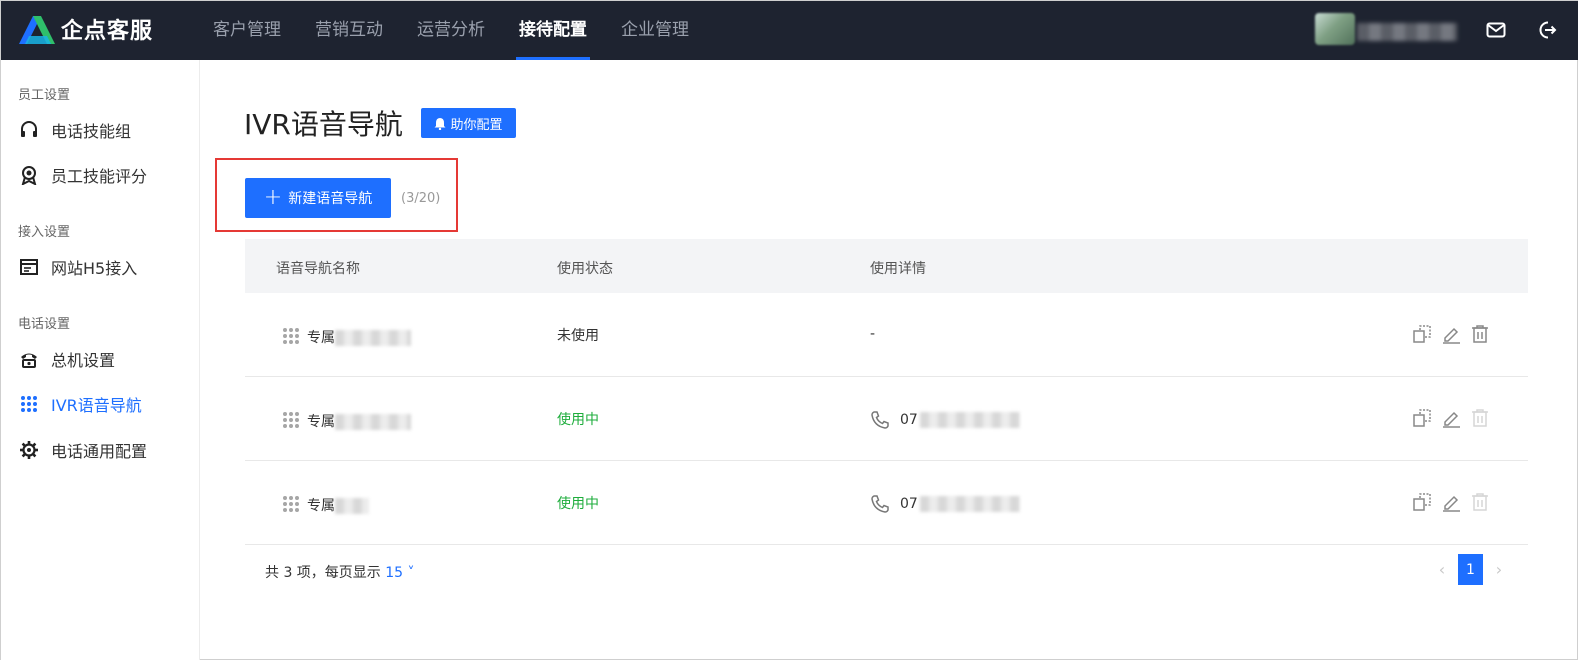 The height and width of the screenshot is (660, 1578). Describe the element at coordinates (585, 269) in the screenshot. I see `column-header-status: 使用状态` at that location.